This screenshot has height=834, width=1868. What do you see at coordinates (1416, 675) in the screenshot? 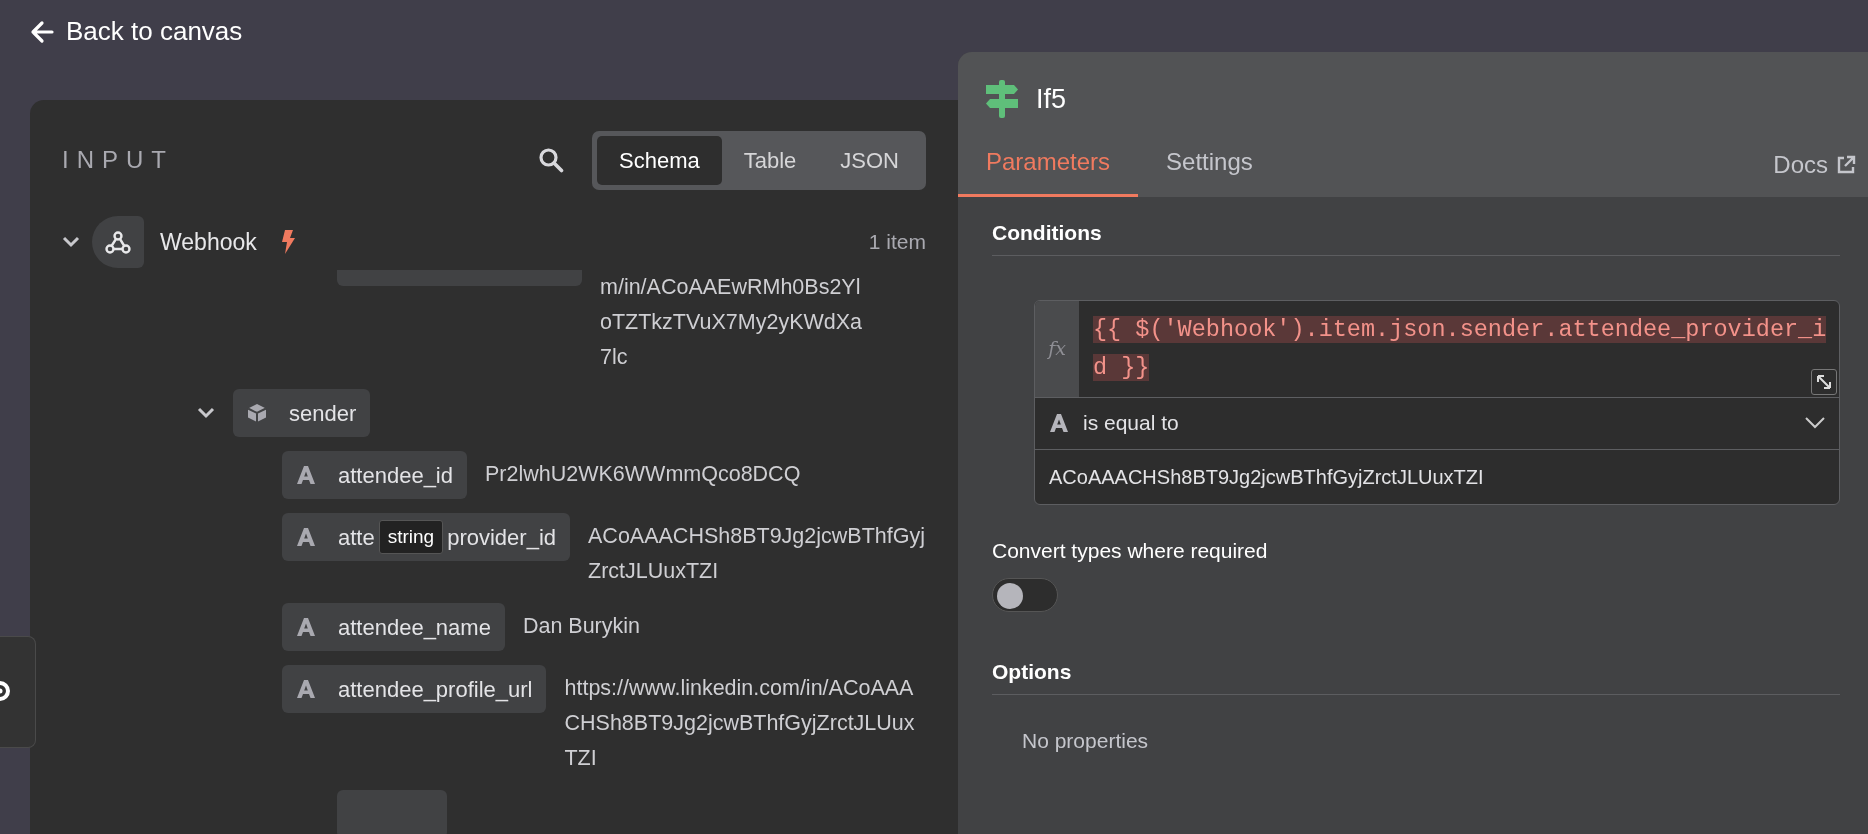
I see `section-title: Options` at bounding box center [1416, 675].